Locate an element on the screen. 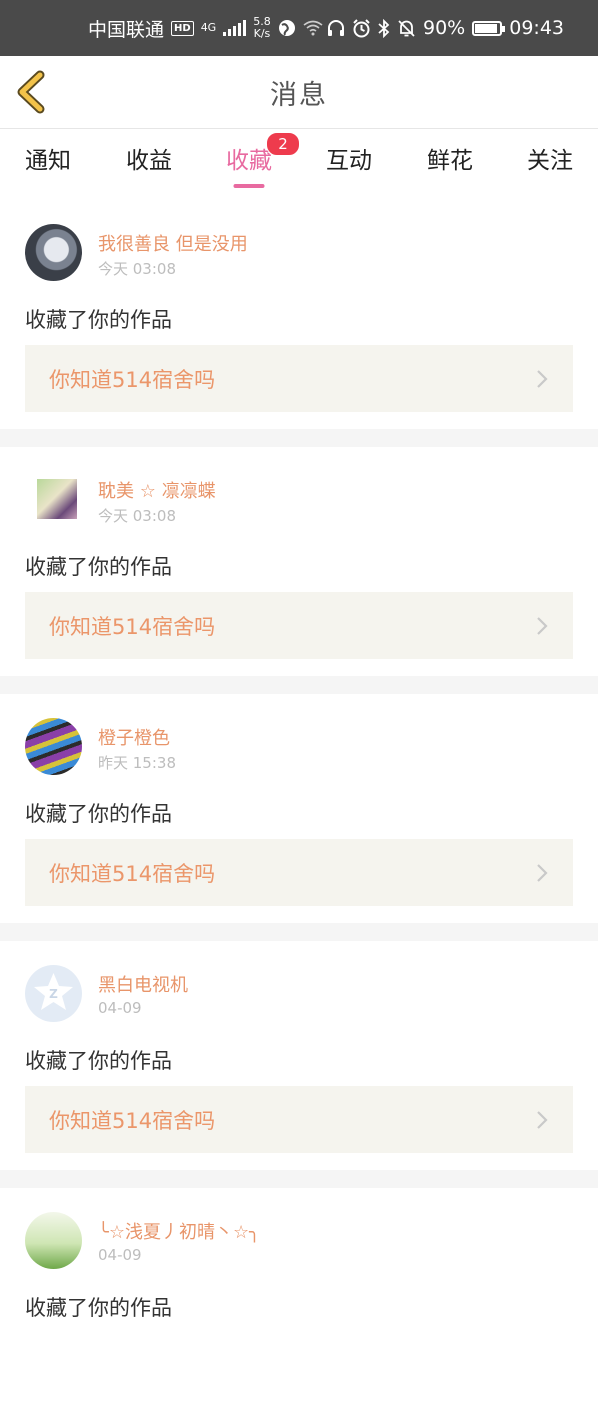 Image resolution: width=598 pixels, height=1417 pixels. network-speed: 5.8 K/s is located at coordinates (262, 28).